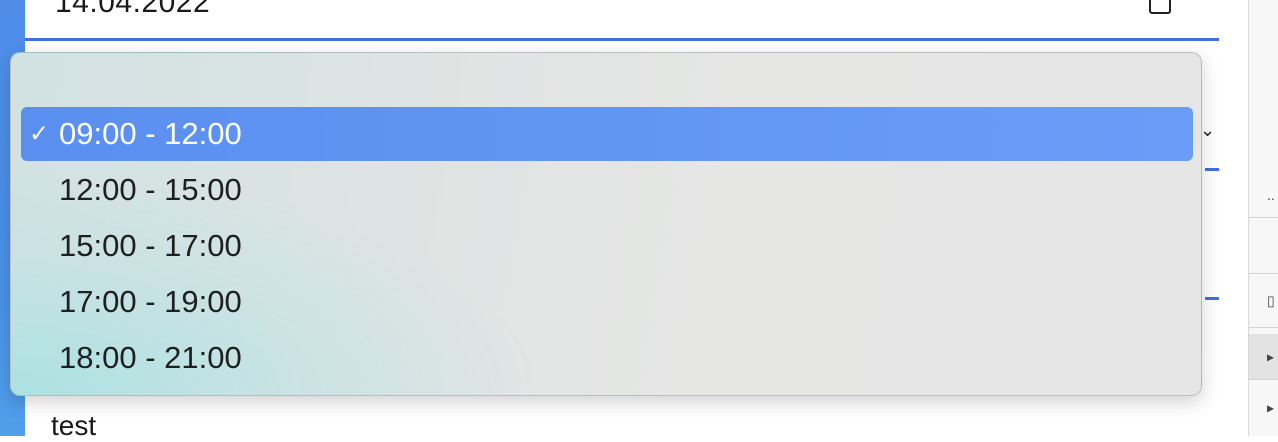 The width and height of the screenshot is (1278, 442). I want to click on time-slot-label: 18:00 - 21:00, so click(150, 357).